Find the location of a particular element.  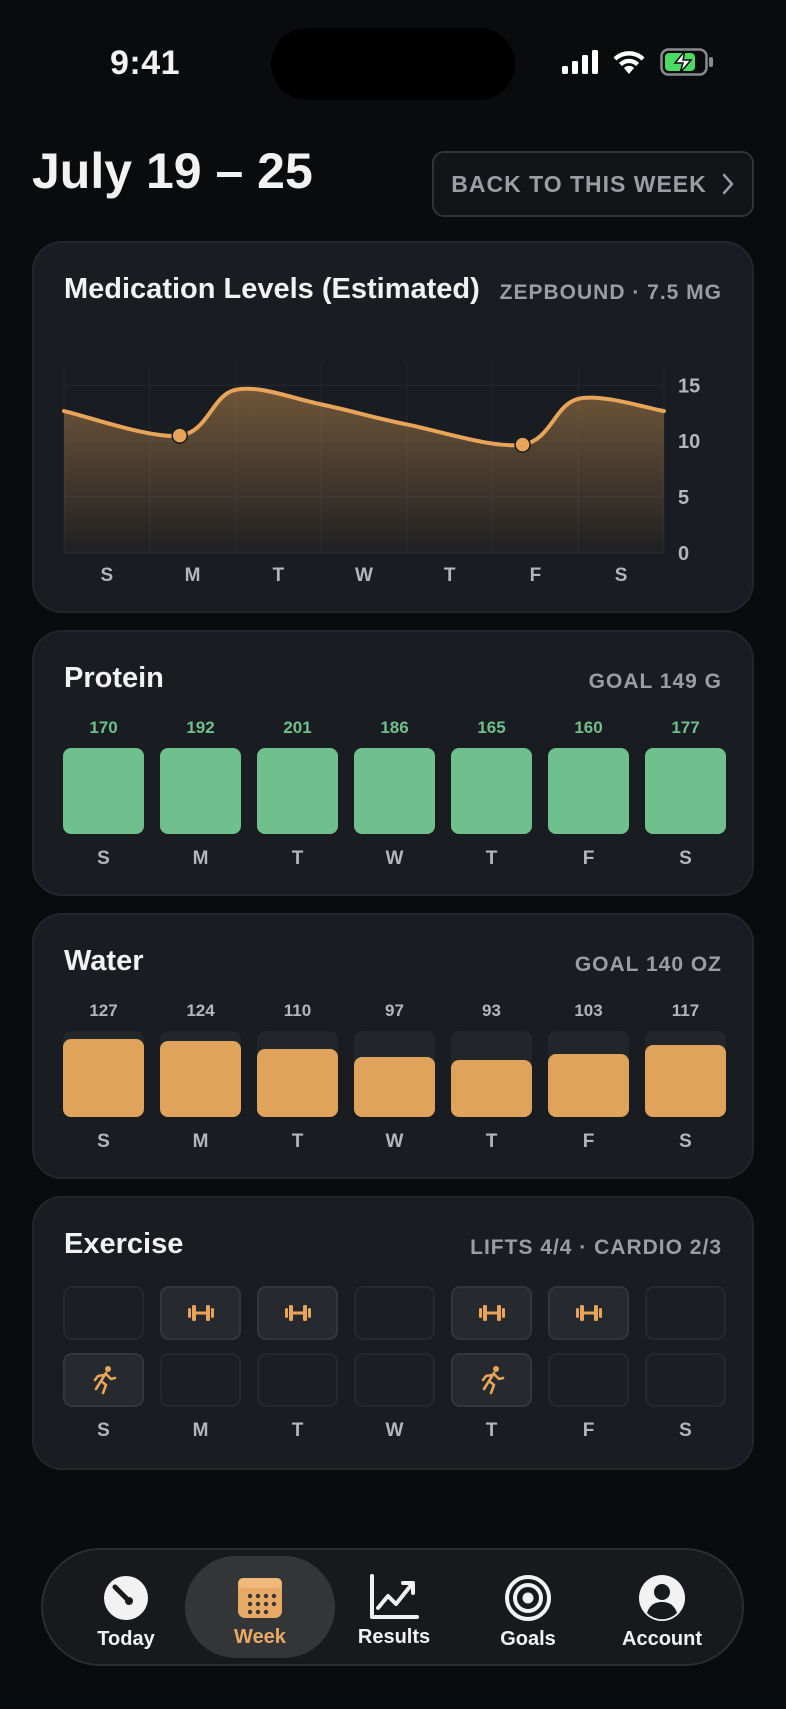

protein-goal-label: GOAL 149 G is located at coordinates (655, 681).